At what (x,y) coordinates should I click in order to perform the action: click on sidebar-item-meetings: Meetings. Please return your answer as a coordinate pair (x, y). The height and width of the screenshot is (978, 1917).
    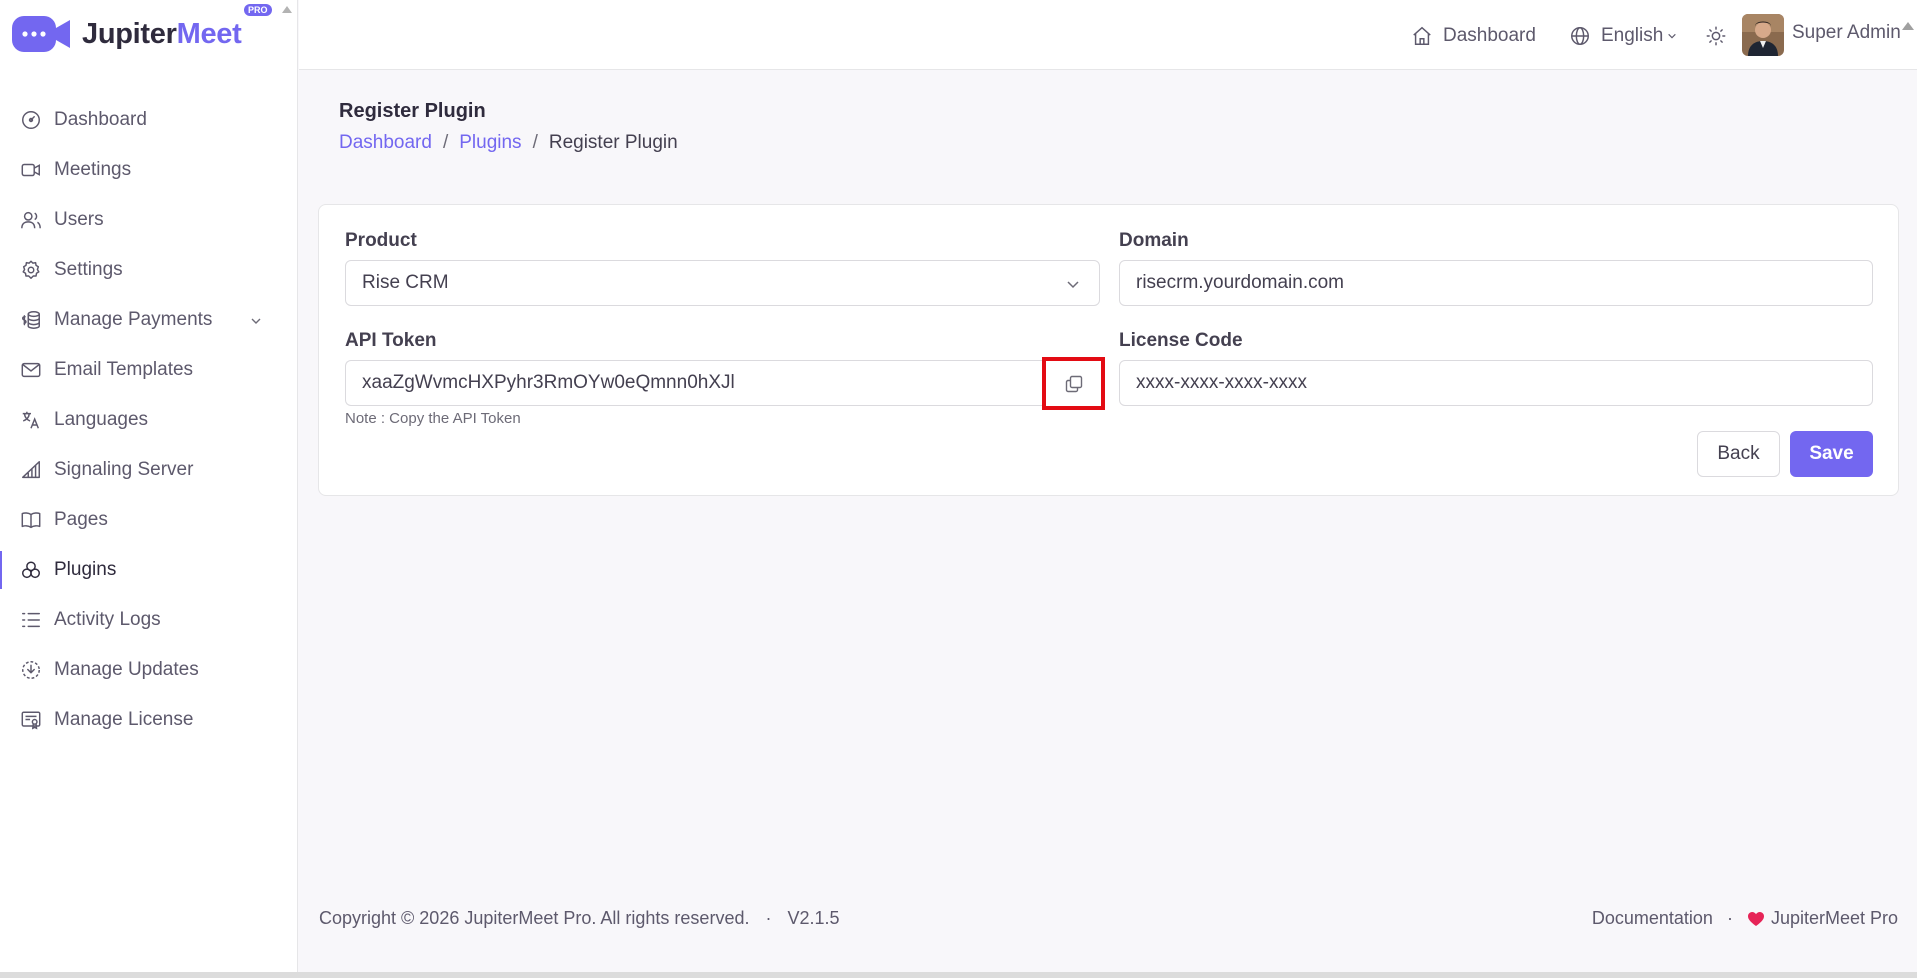
    Looking at the image, I should click on (149, 170).